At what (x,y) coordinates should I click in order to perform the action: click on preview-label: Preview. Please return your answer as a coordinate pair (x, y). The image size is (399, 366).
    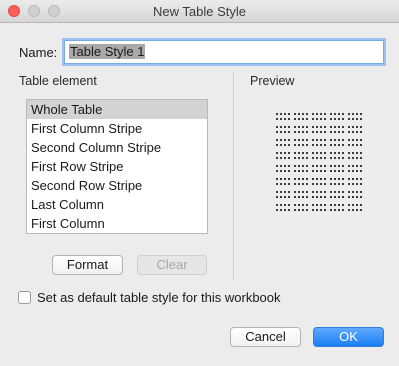
    Looking at the image, I should click on (272, 81).